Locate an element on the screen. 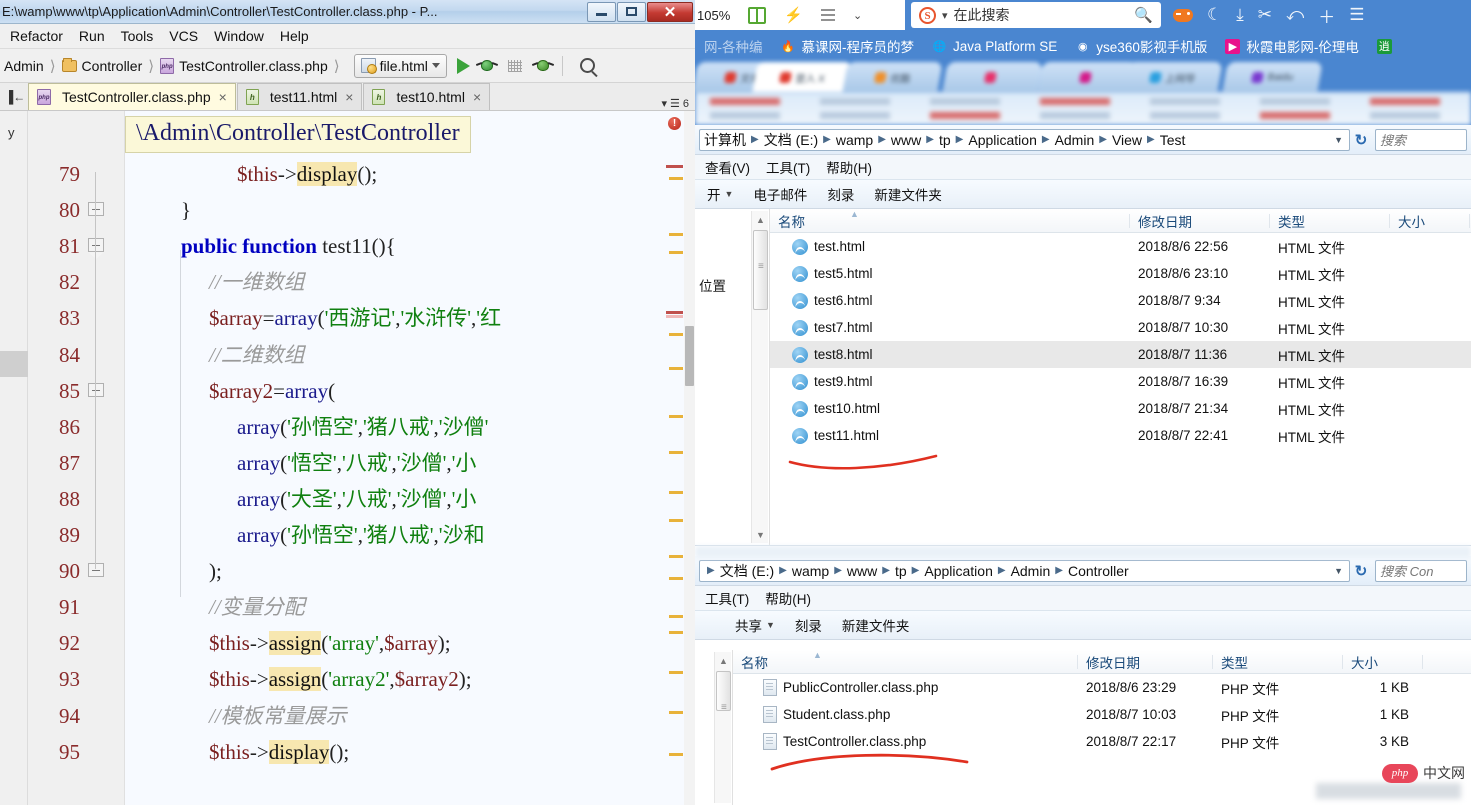  menu-refactor: Refactor is located at coordinates (36, 36).